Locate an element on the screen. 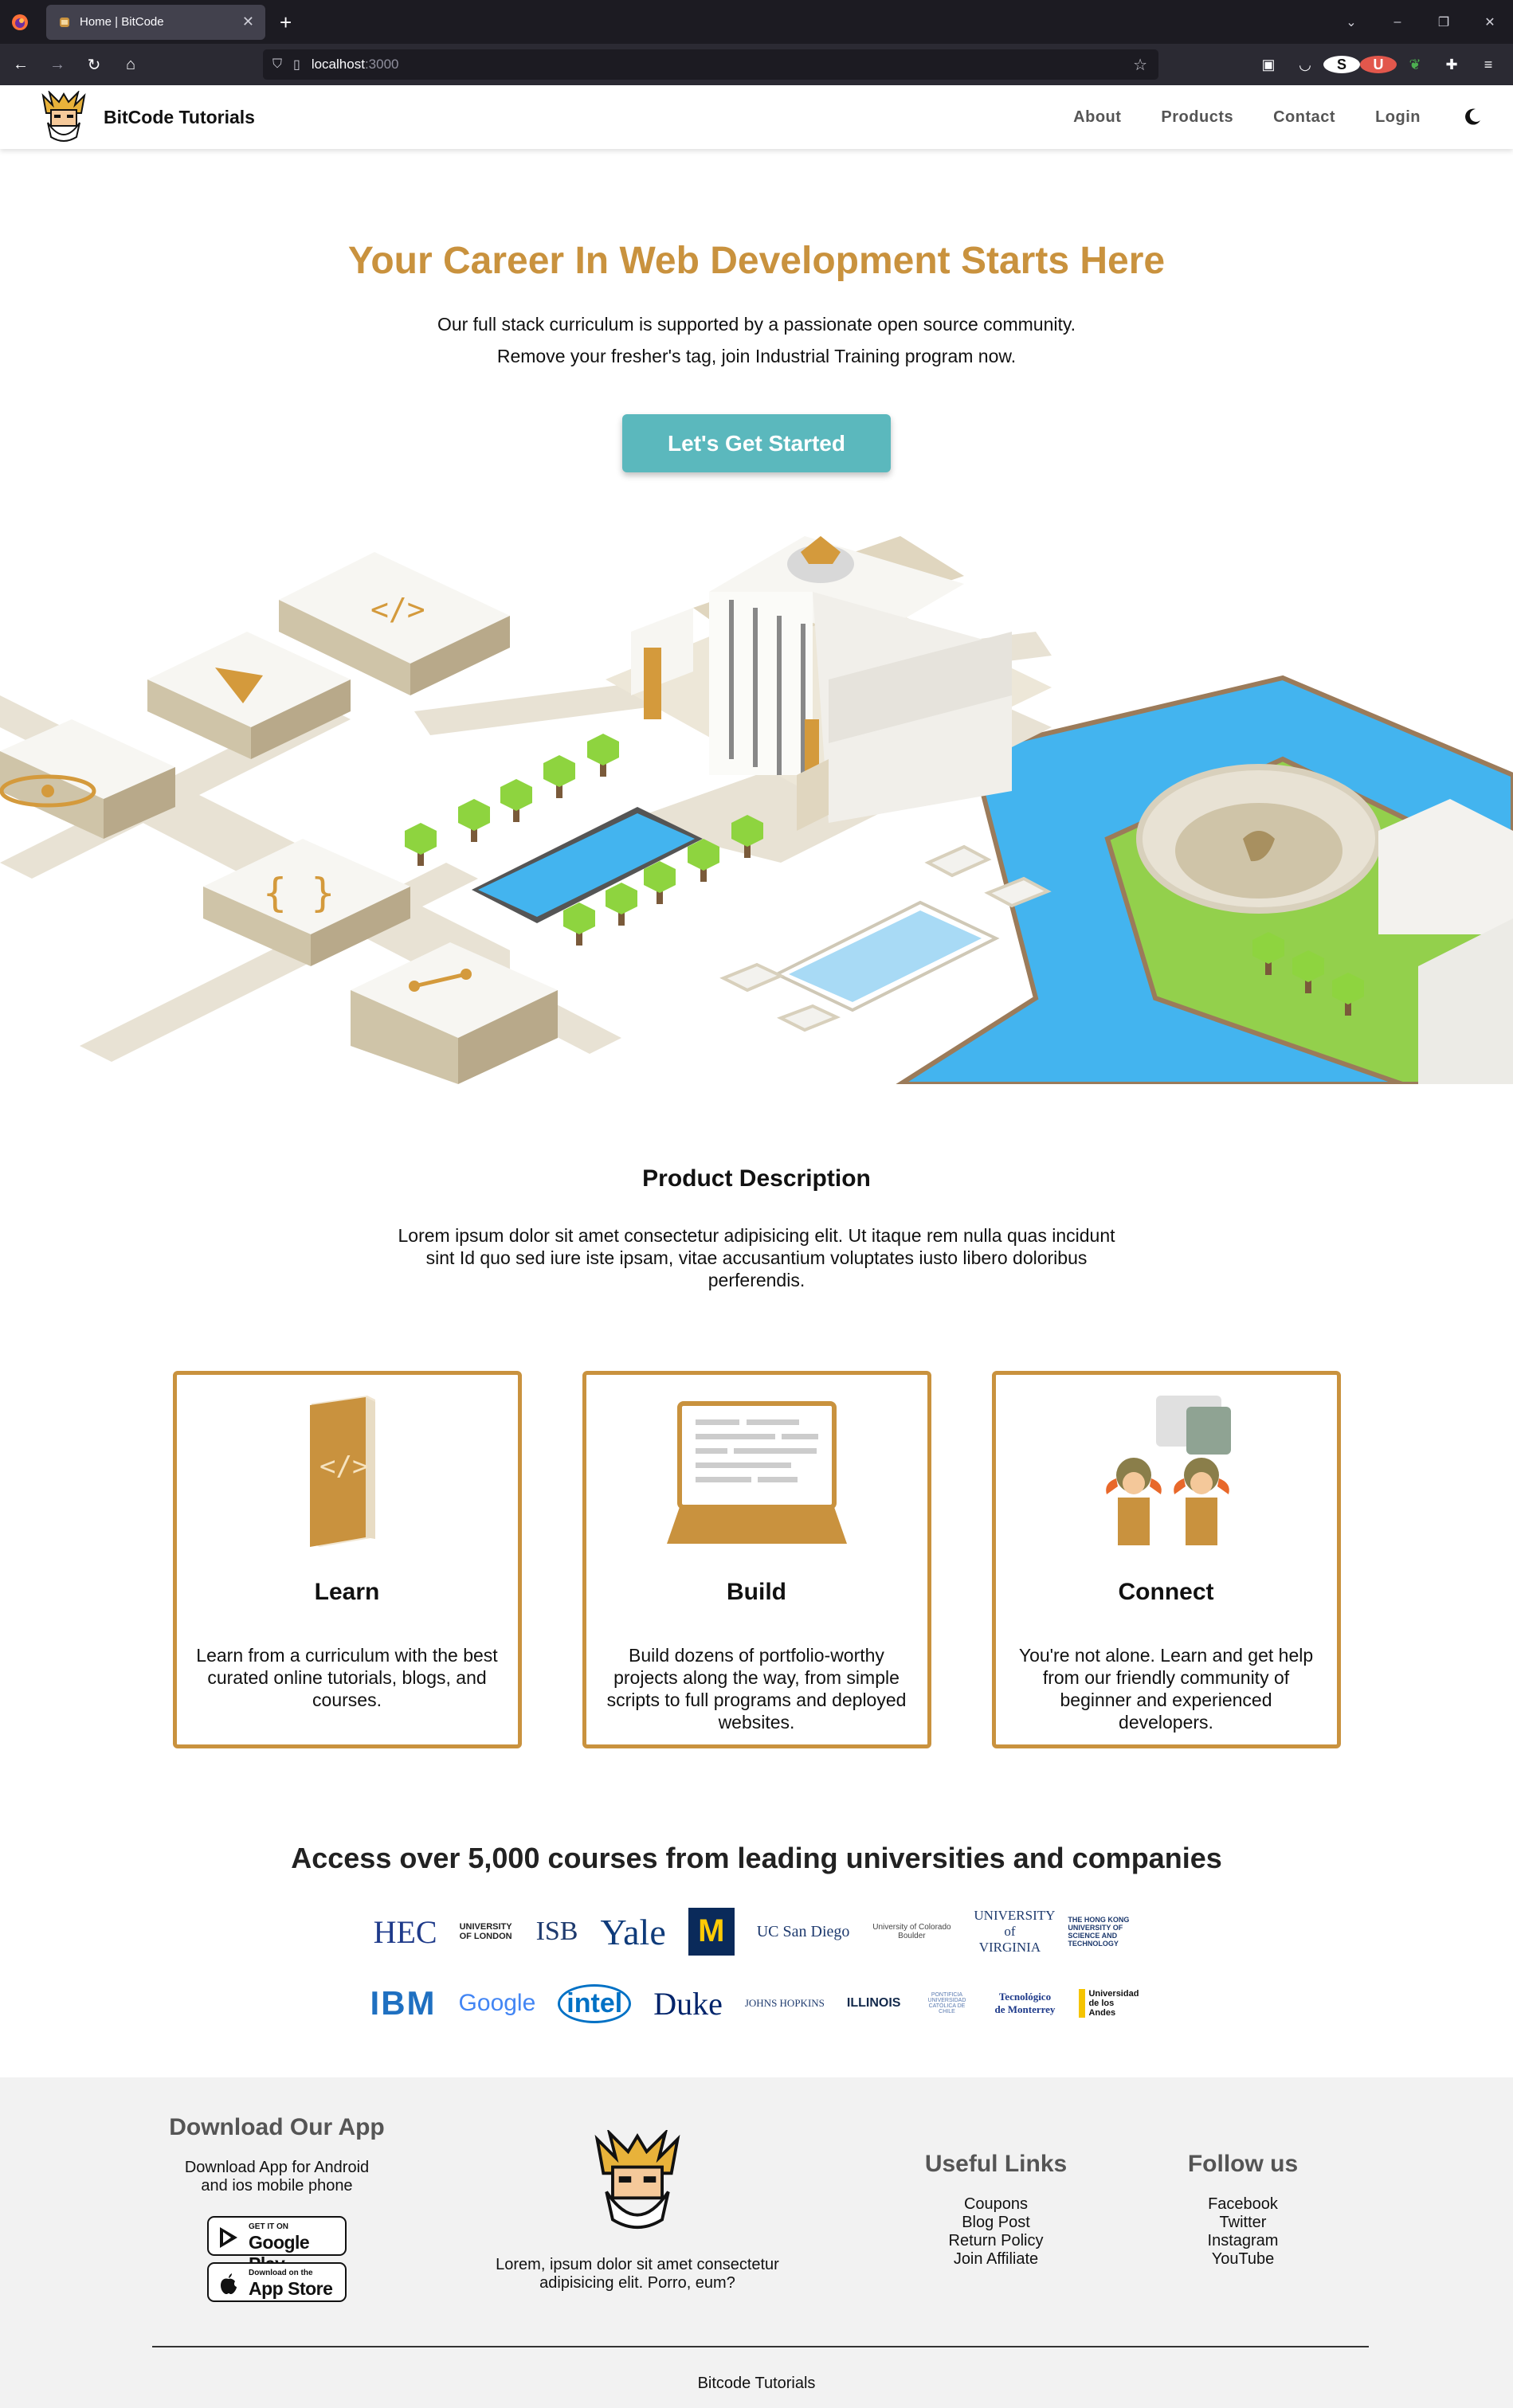  partner-logo-isb: ISB is located at coordinates (556, 1932).